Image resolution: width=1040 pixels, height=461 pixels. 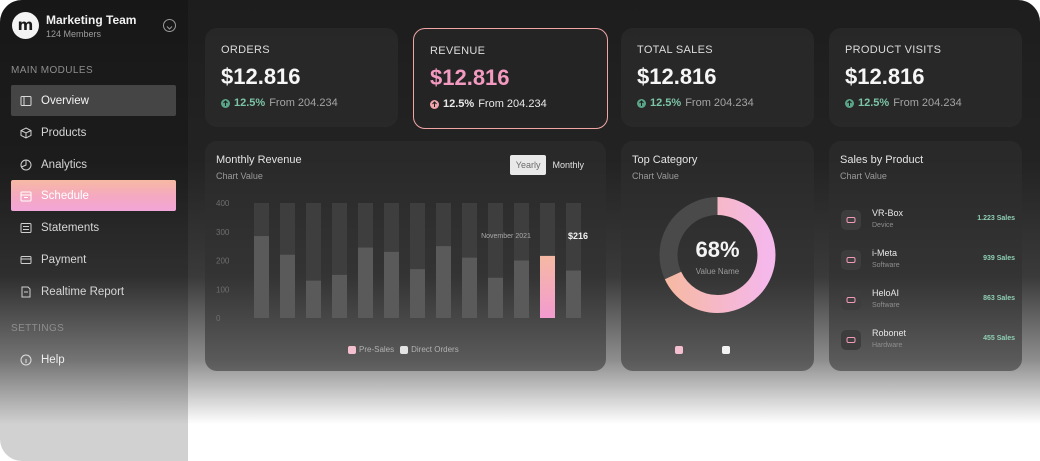 I want to click on kpi-title: TOTAL SALES, so click(x=675, y=50).